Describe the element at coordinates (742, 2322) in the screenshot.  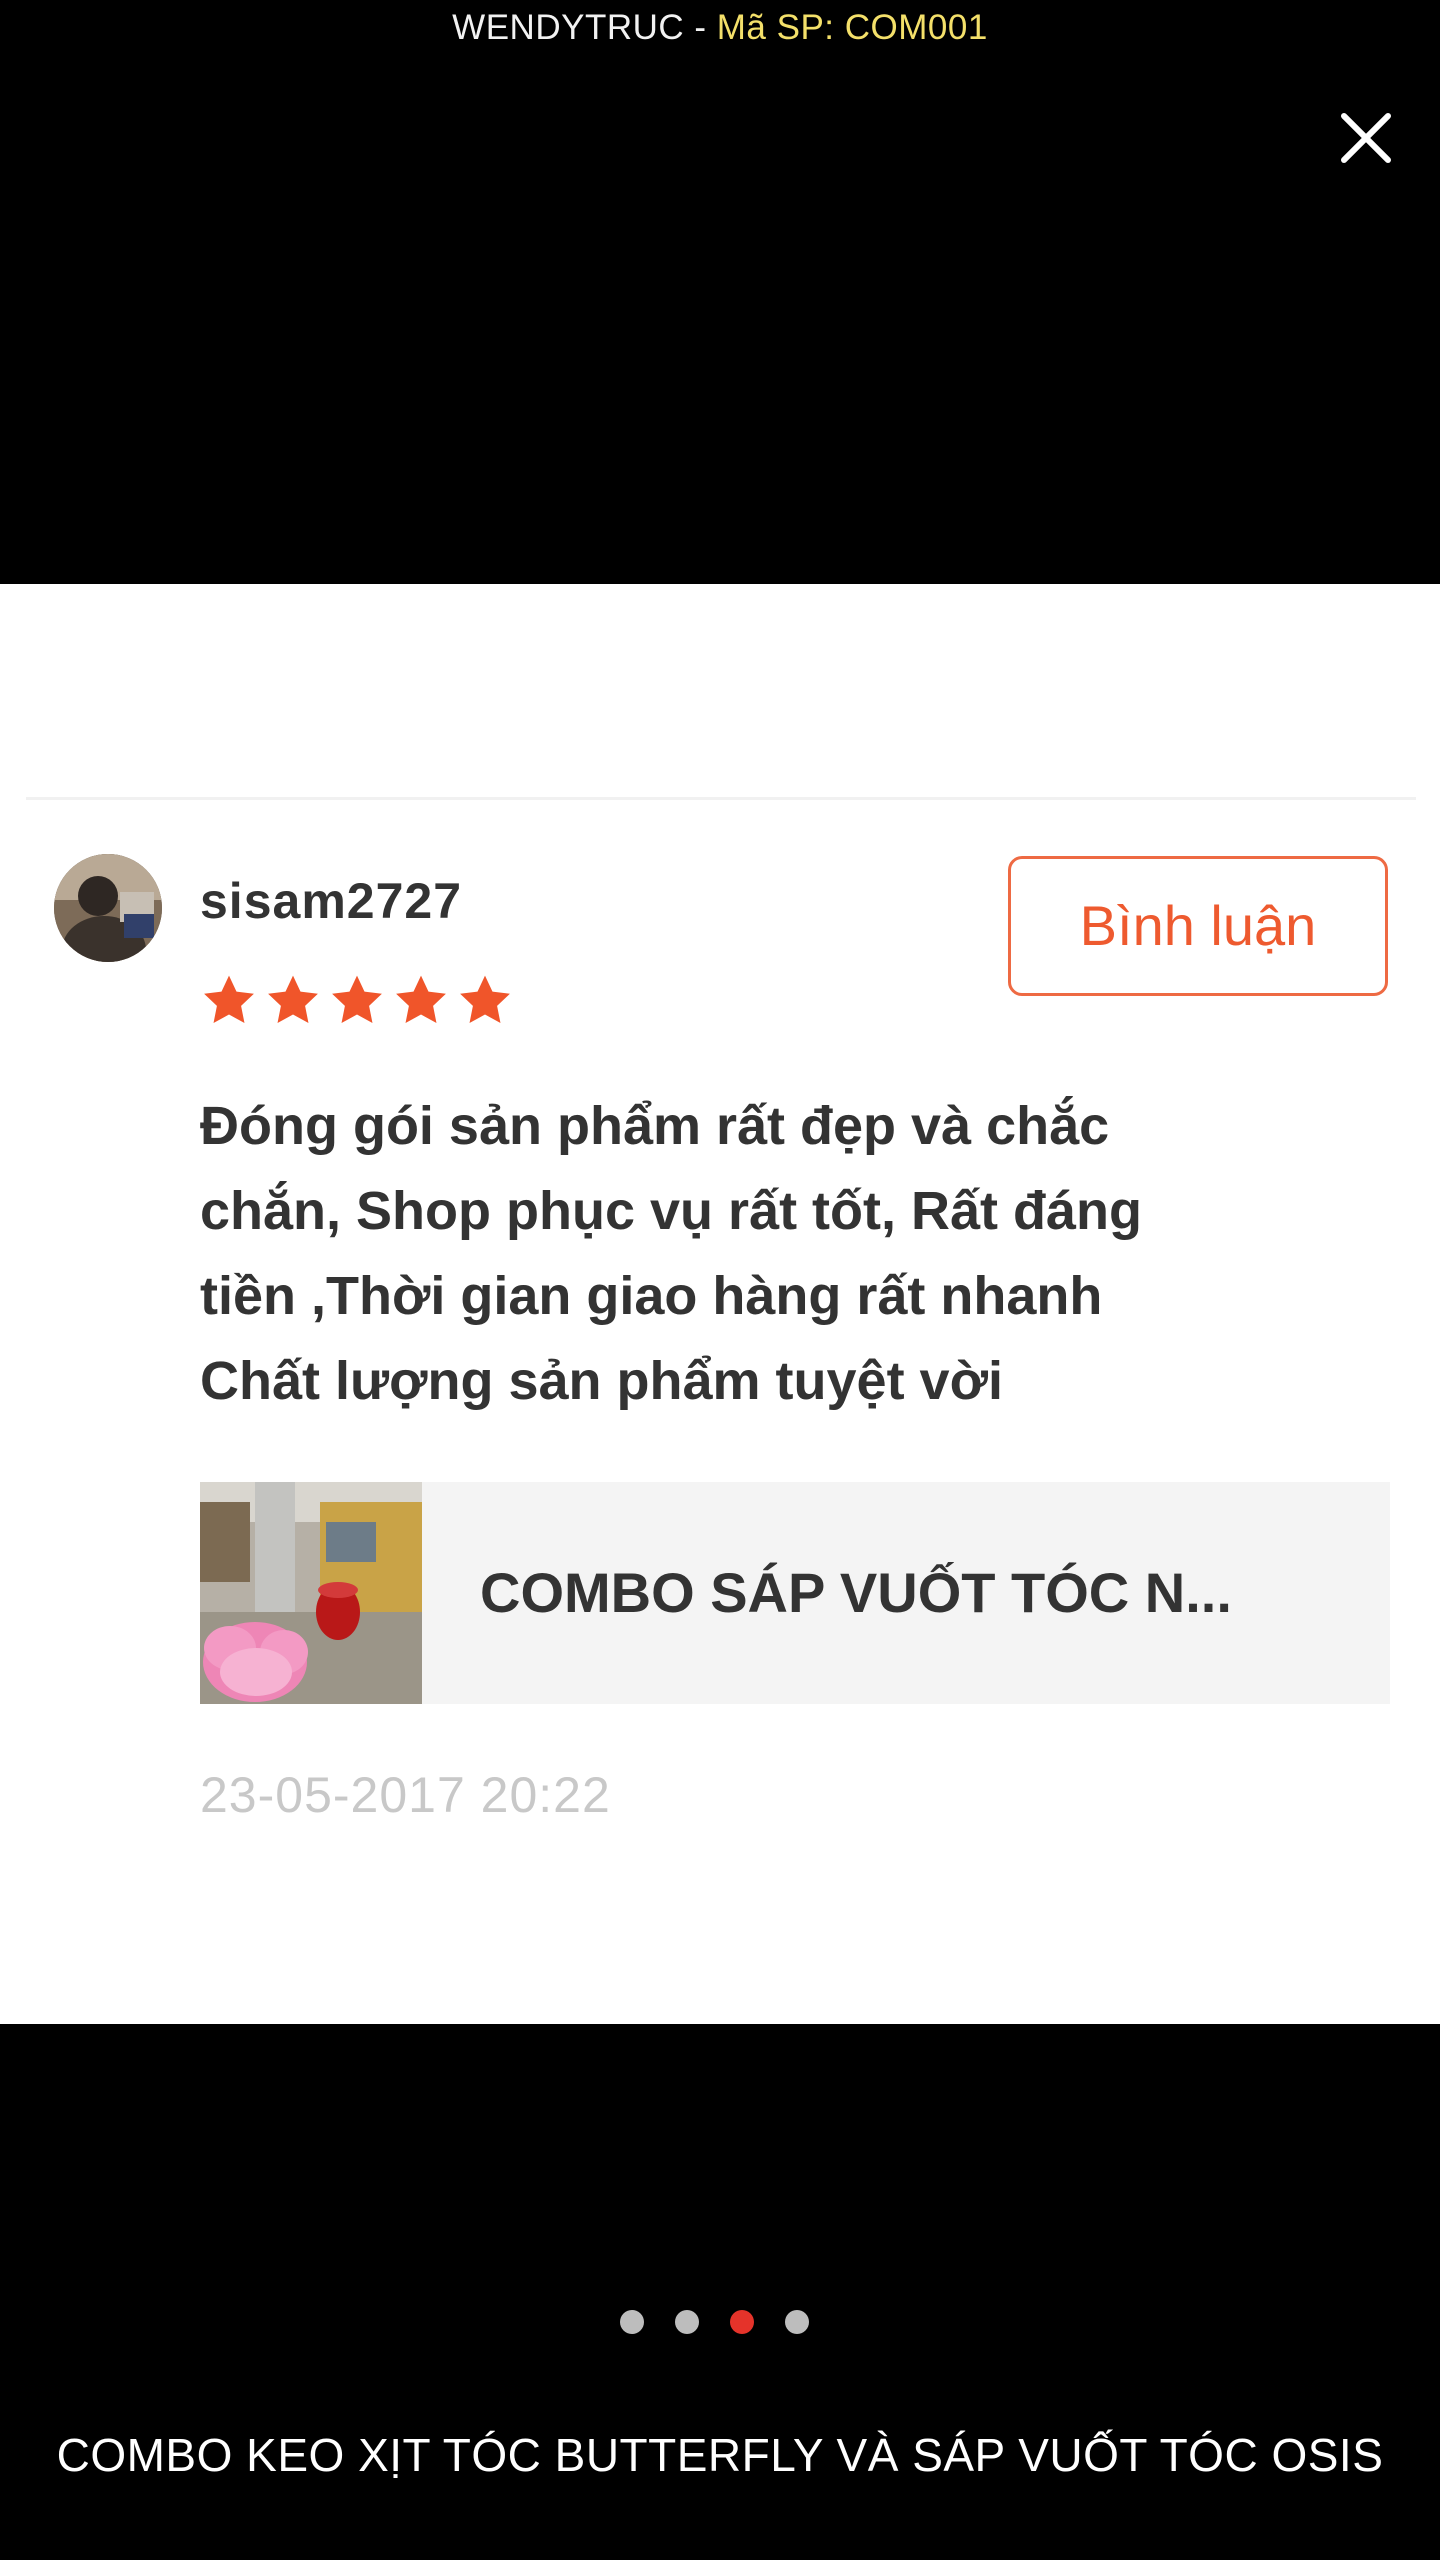
I see `page-dot-active` at that location.